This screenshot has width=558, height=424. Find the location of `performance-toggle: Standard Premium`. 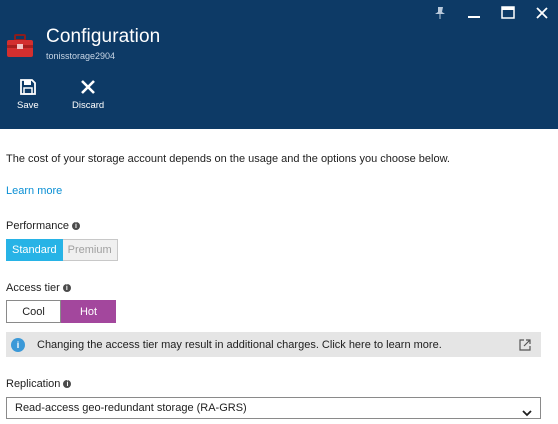

performance-toggle: Standard Premium is located at coordinates (62, 250).